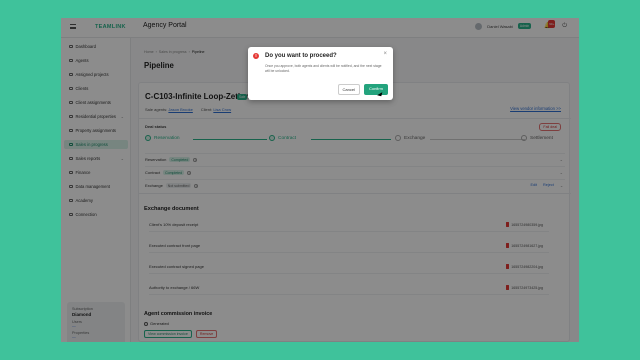 The width and height of the screenshot is (640, 360). What do you see at coordinates (375, 89) in the screenshot?
I see `confirm-button: Confirm` at bounding box center [375, 89].